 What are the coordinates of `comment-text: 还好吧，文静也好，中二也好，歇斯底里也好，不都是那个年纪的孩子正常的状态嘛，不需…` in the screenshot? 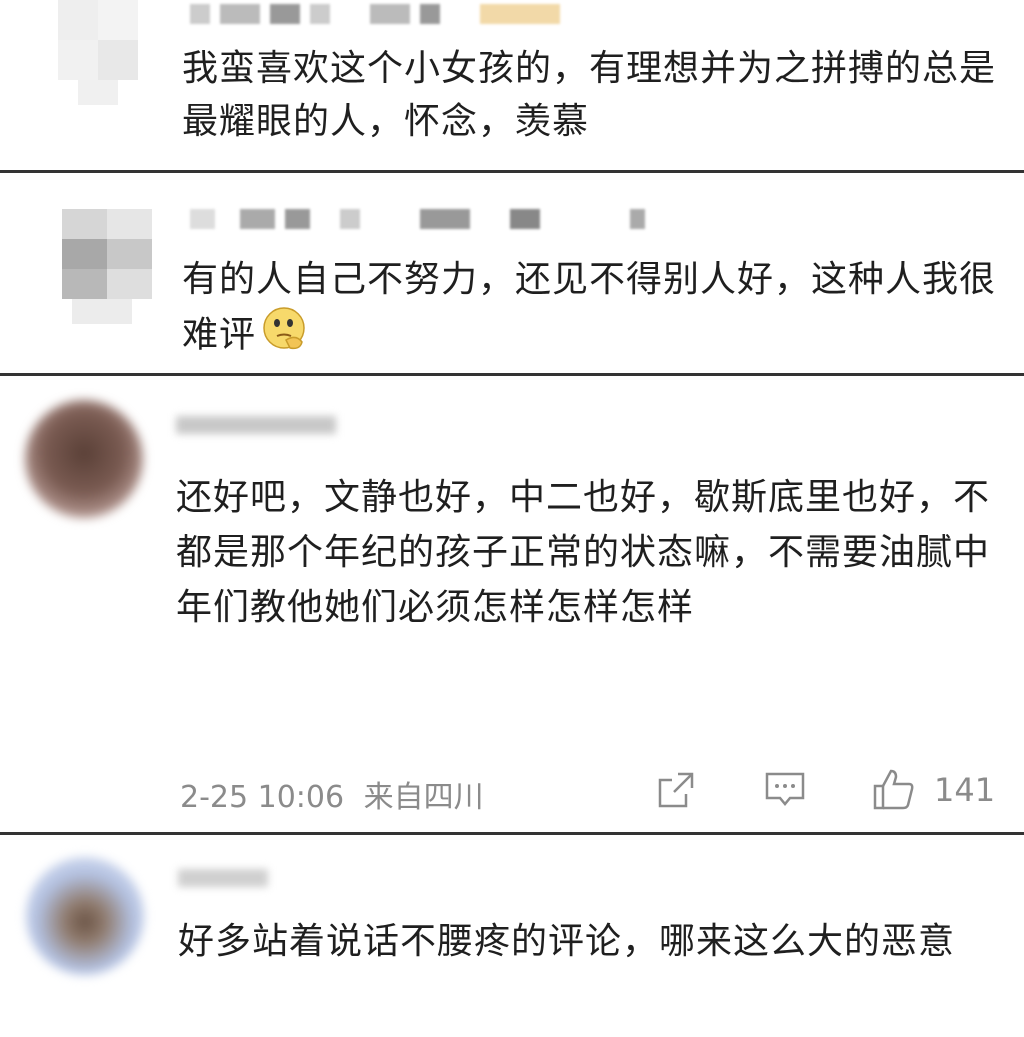 It's located at (583, 552).